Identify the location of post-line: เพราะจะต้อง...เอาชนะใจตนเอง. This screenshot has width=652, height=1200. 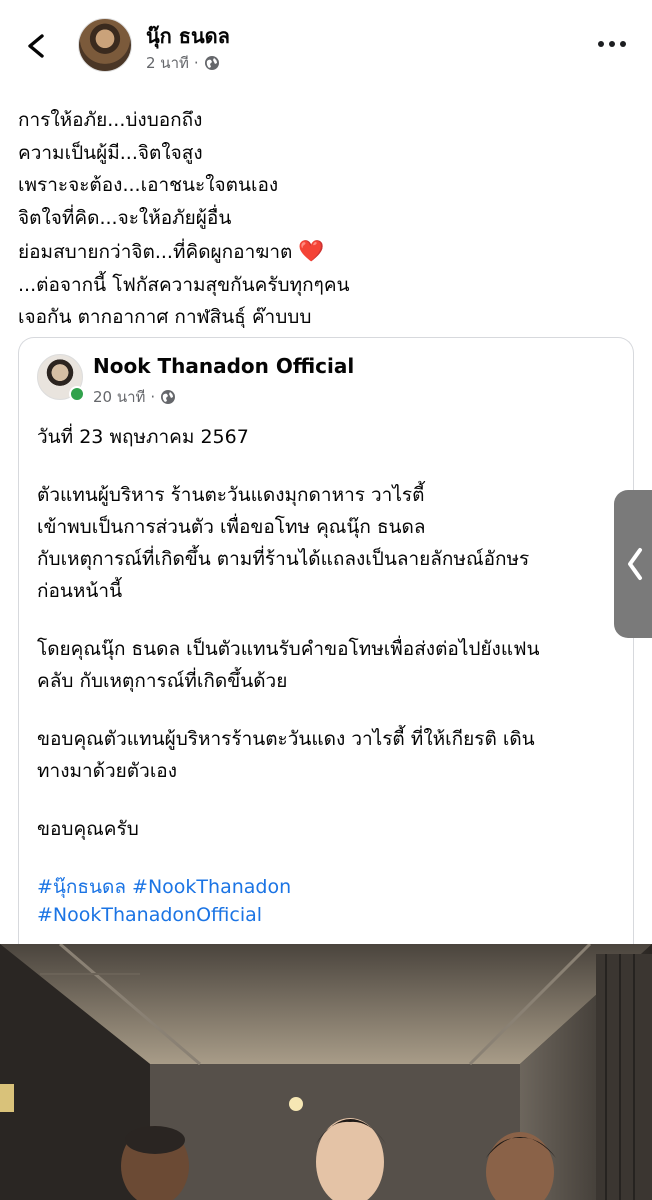
(148, 185).